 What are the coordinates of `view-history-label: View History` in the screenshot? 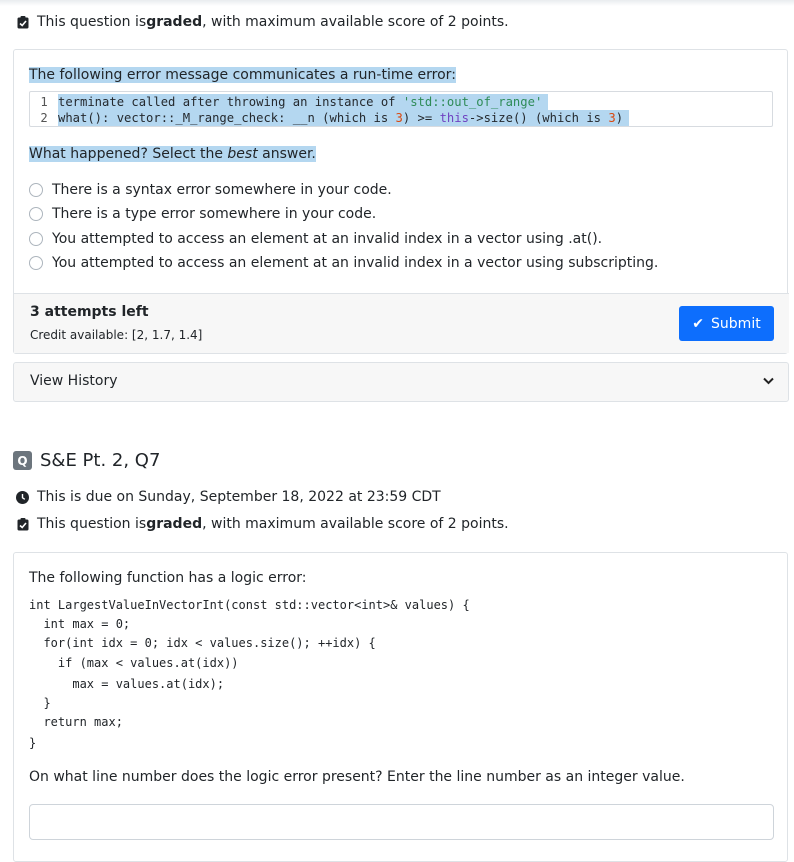 It's located at (74, 381).